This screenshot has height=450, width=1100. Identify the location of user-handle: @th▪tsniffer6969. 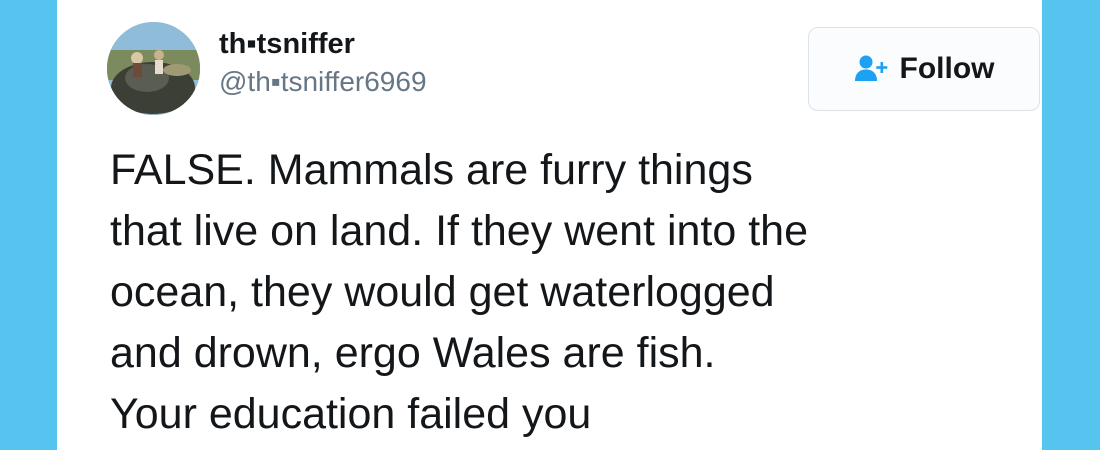
(323, 82).